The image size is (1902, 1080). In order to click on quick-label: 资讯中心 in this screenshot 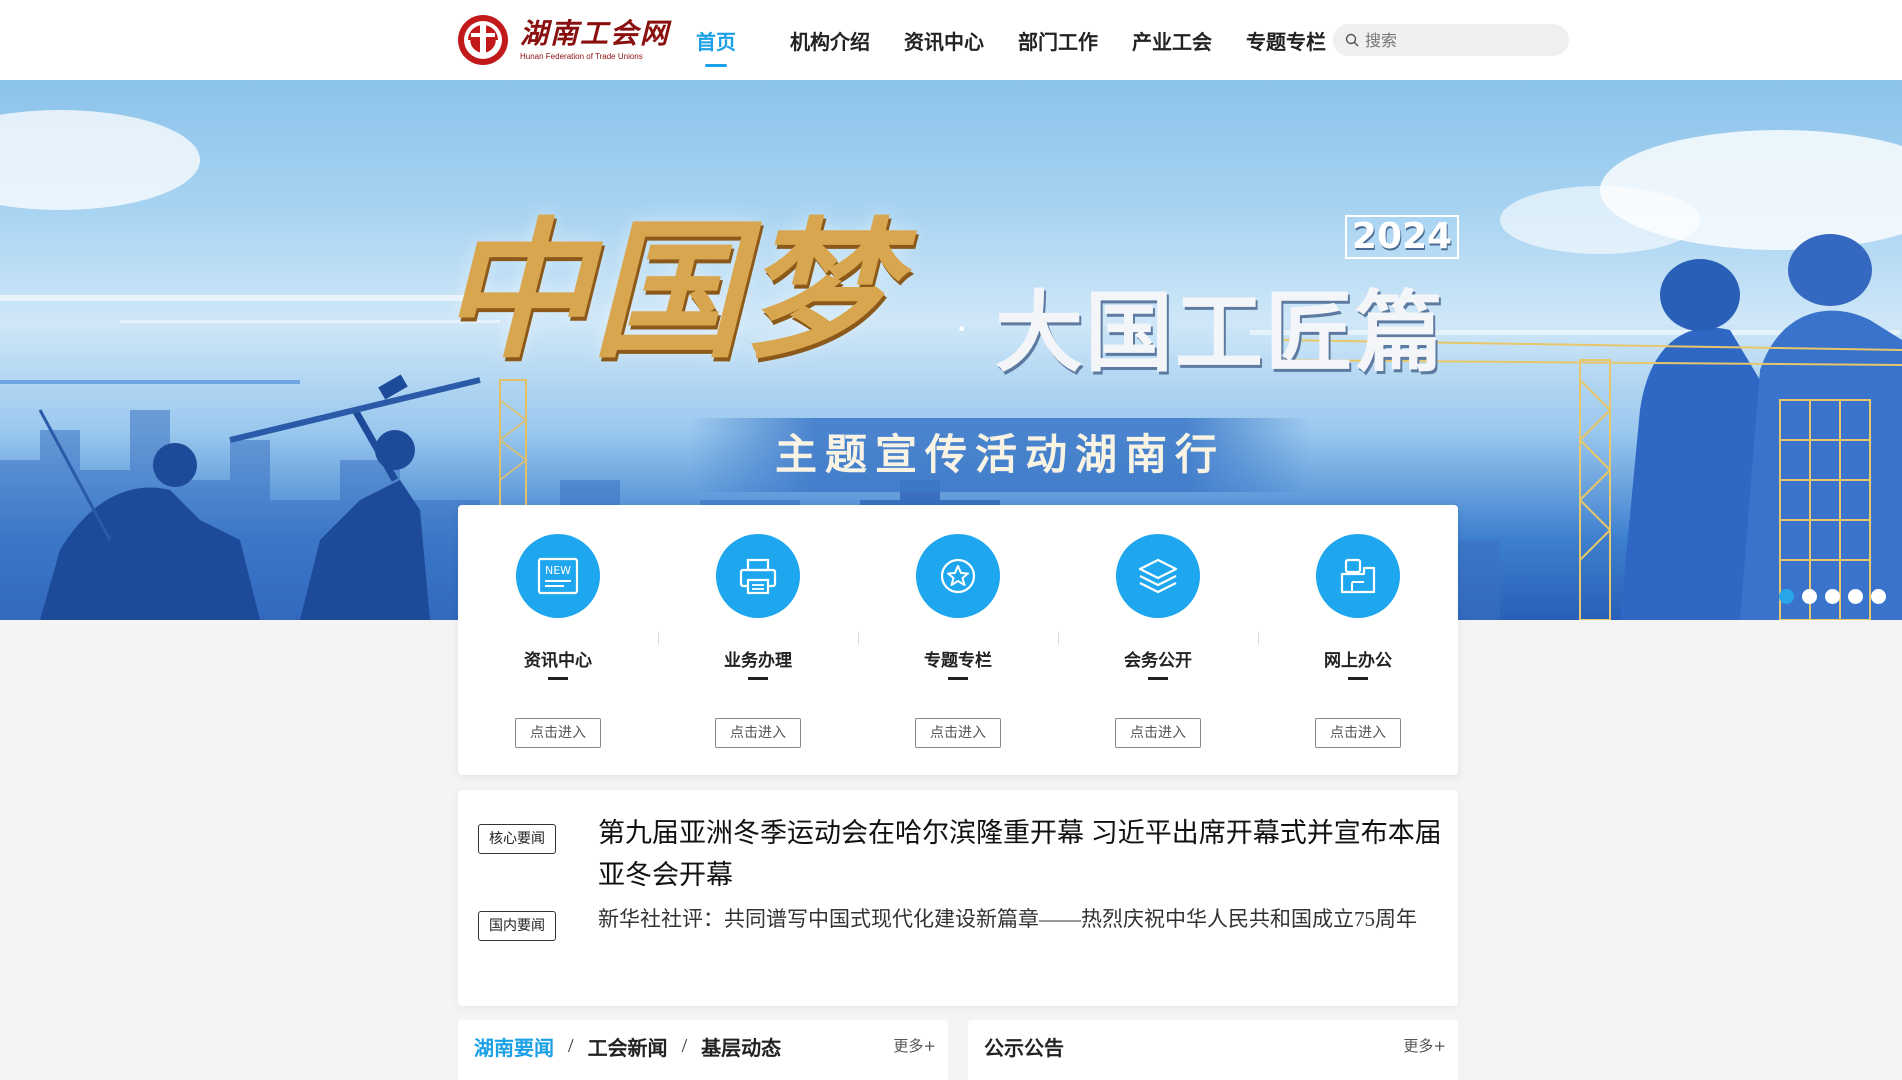, I will do `click(558, 660)`.